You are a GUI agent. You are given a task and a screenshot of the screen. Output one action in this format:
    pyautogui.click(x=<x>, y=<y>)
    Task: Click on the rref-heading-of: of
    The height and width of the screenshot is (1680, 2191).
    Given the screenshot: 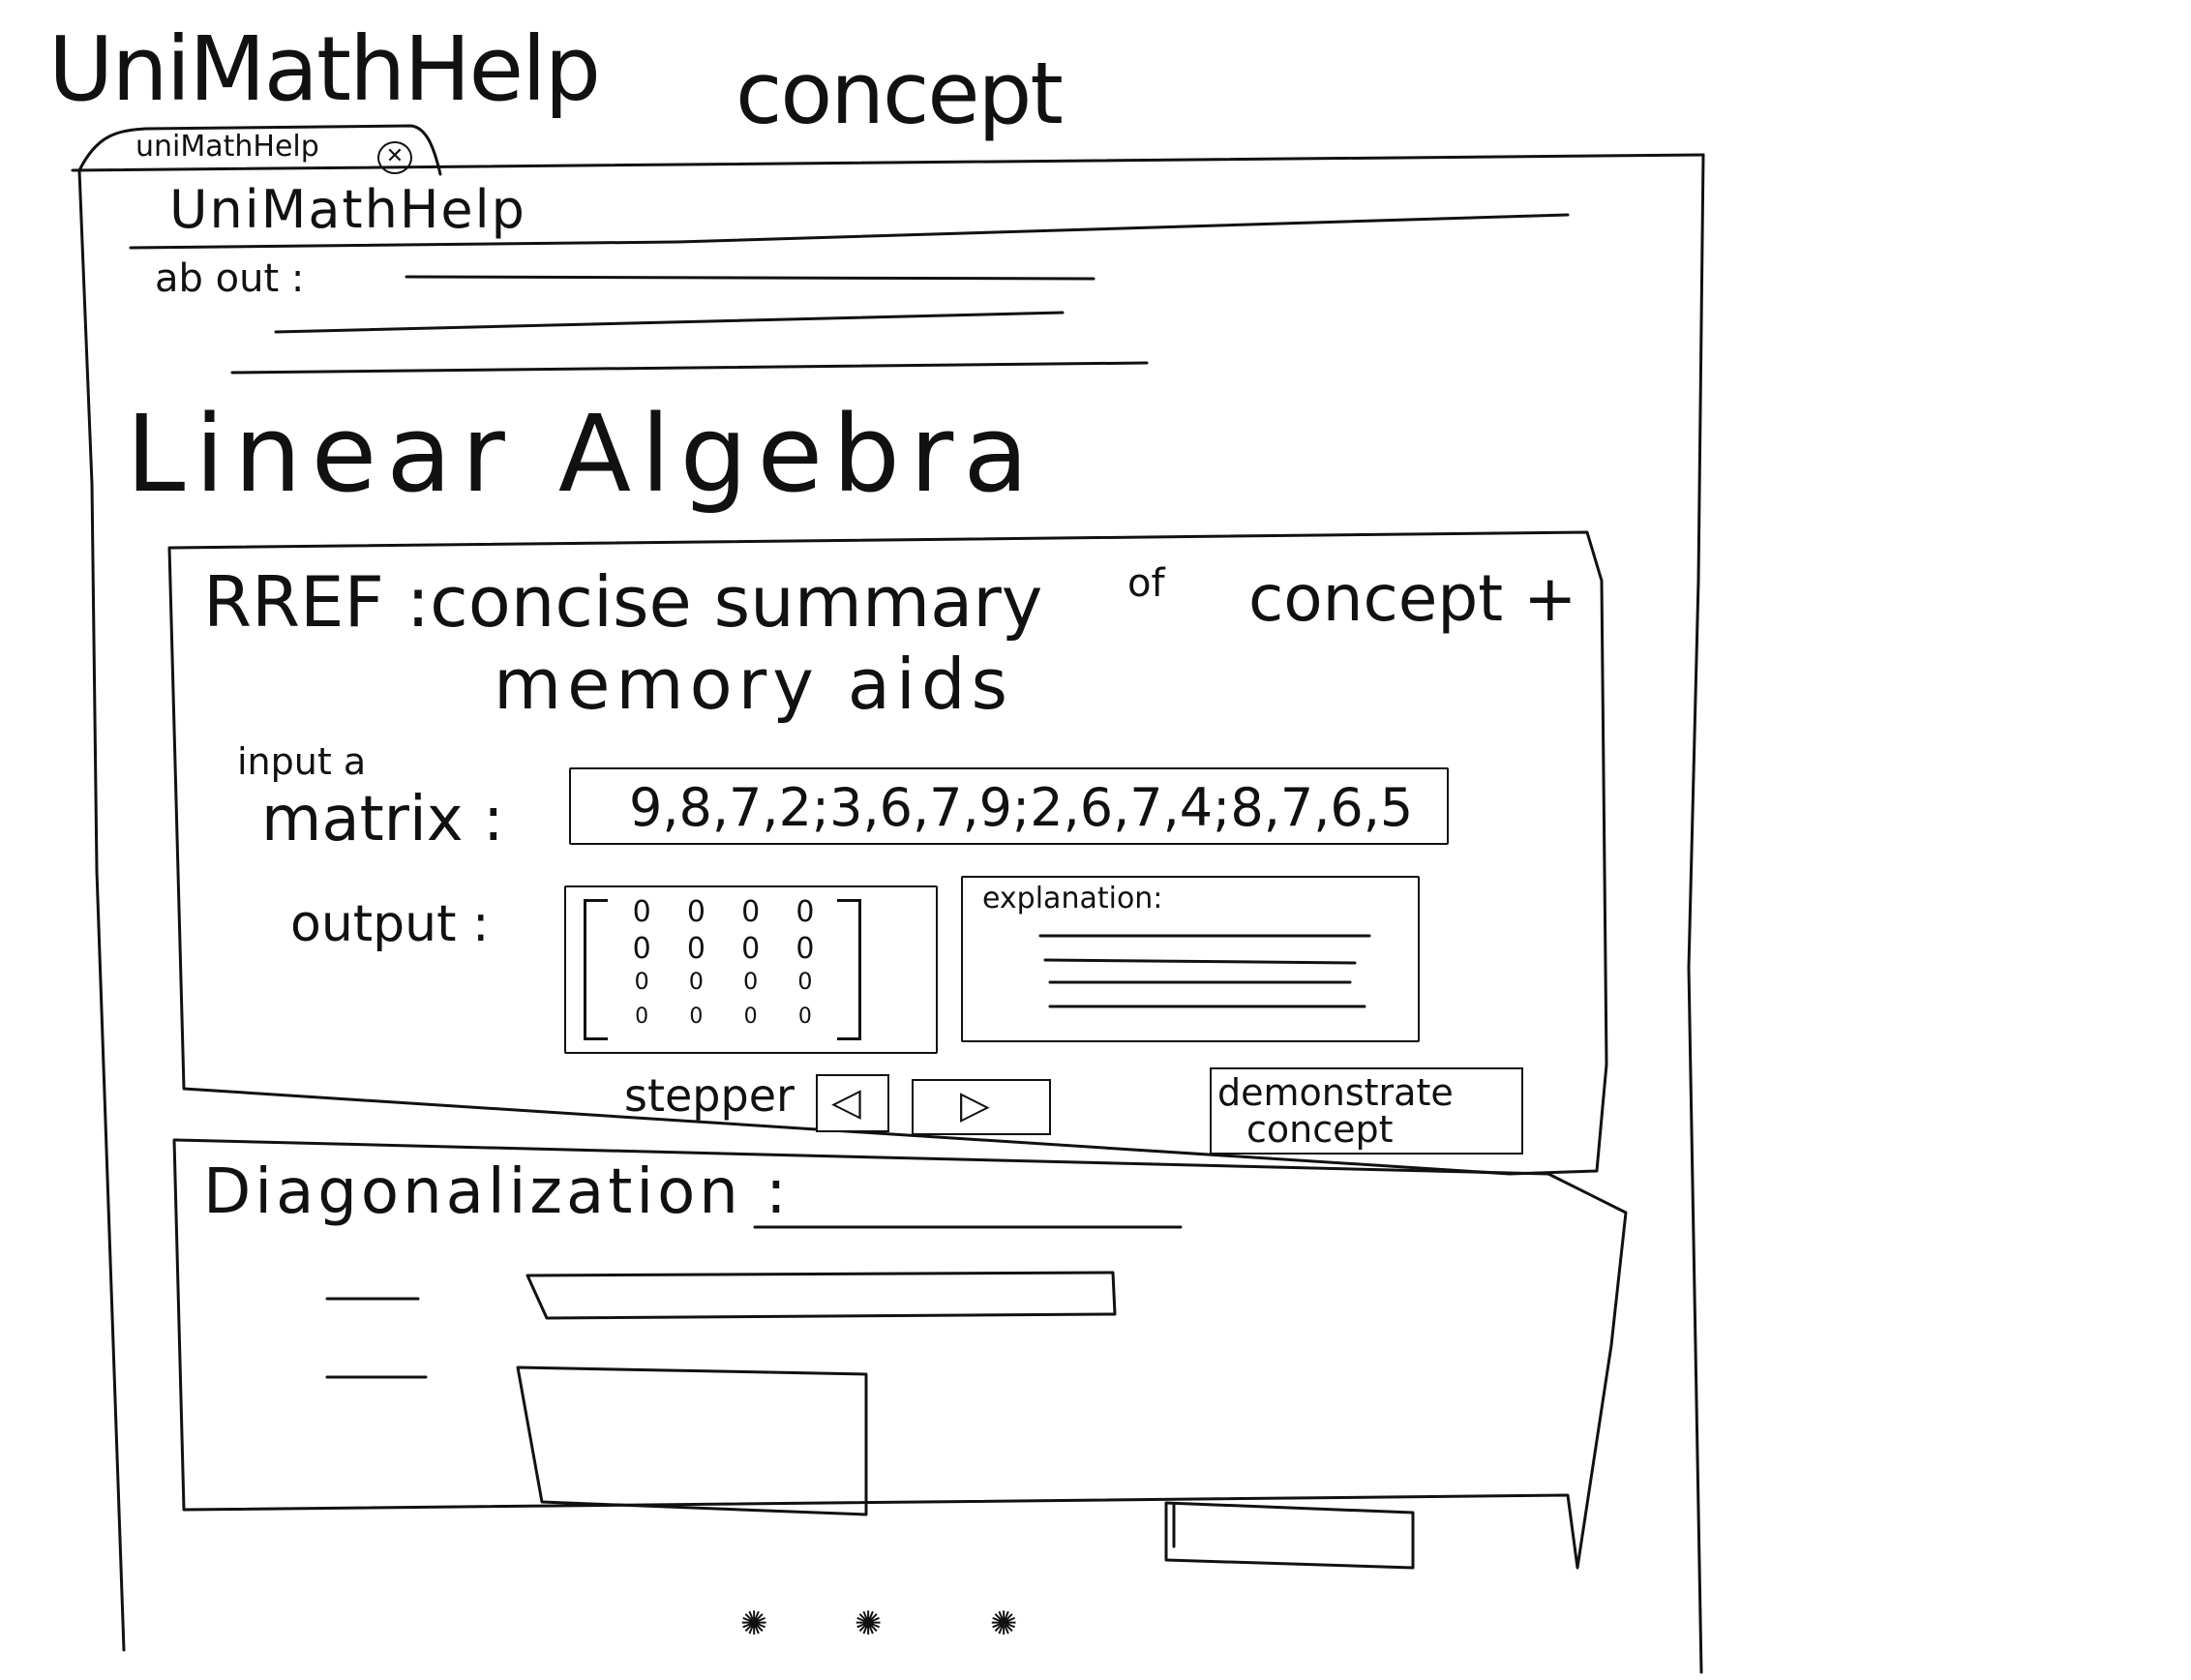 What is the action you would take?
    pyautogui.click(x=1146, y=584)
    